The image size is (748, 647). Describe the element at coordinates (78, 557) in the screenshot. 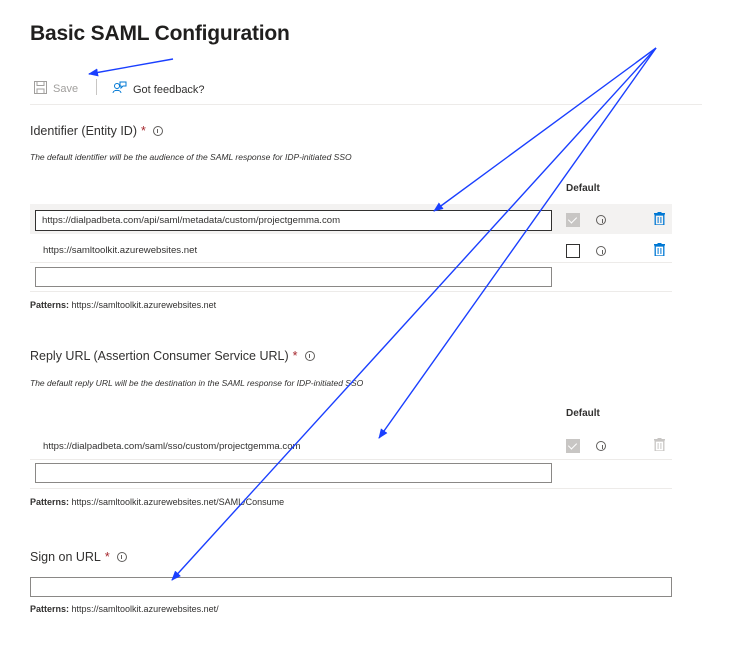

I see `sign-on-url-label: Sign on URL *` at that location.